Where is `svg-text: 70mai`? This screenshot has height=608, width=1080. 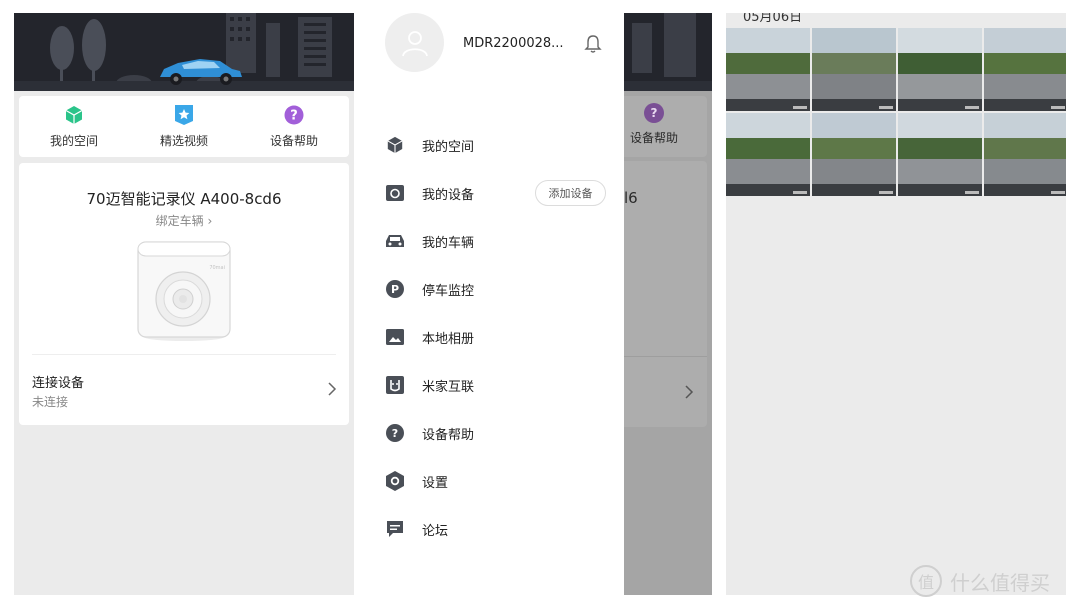
svg-text: 70mai is located at coordinates (217, 268).